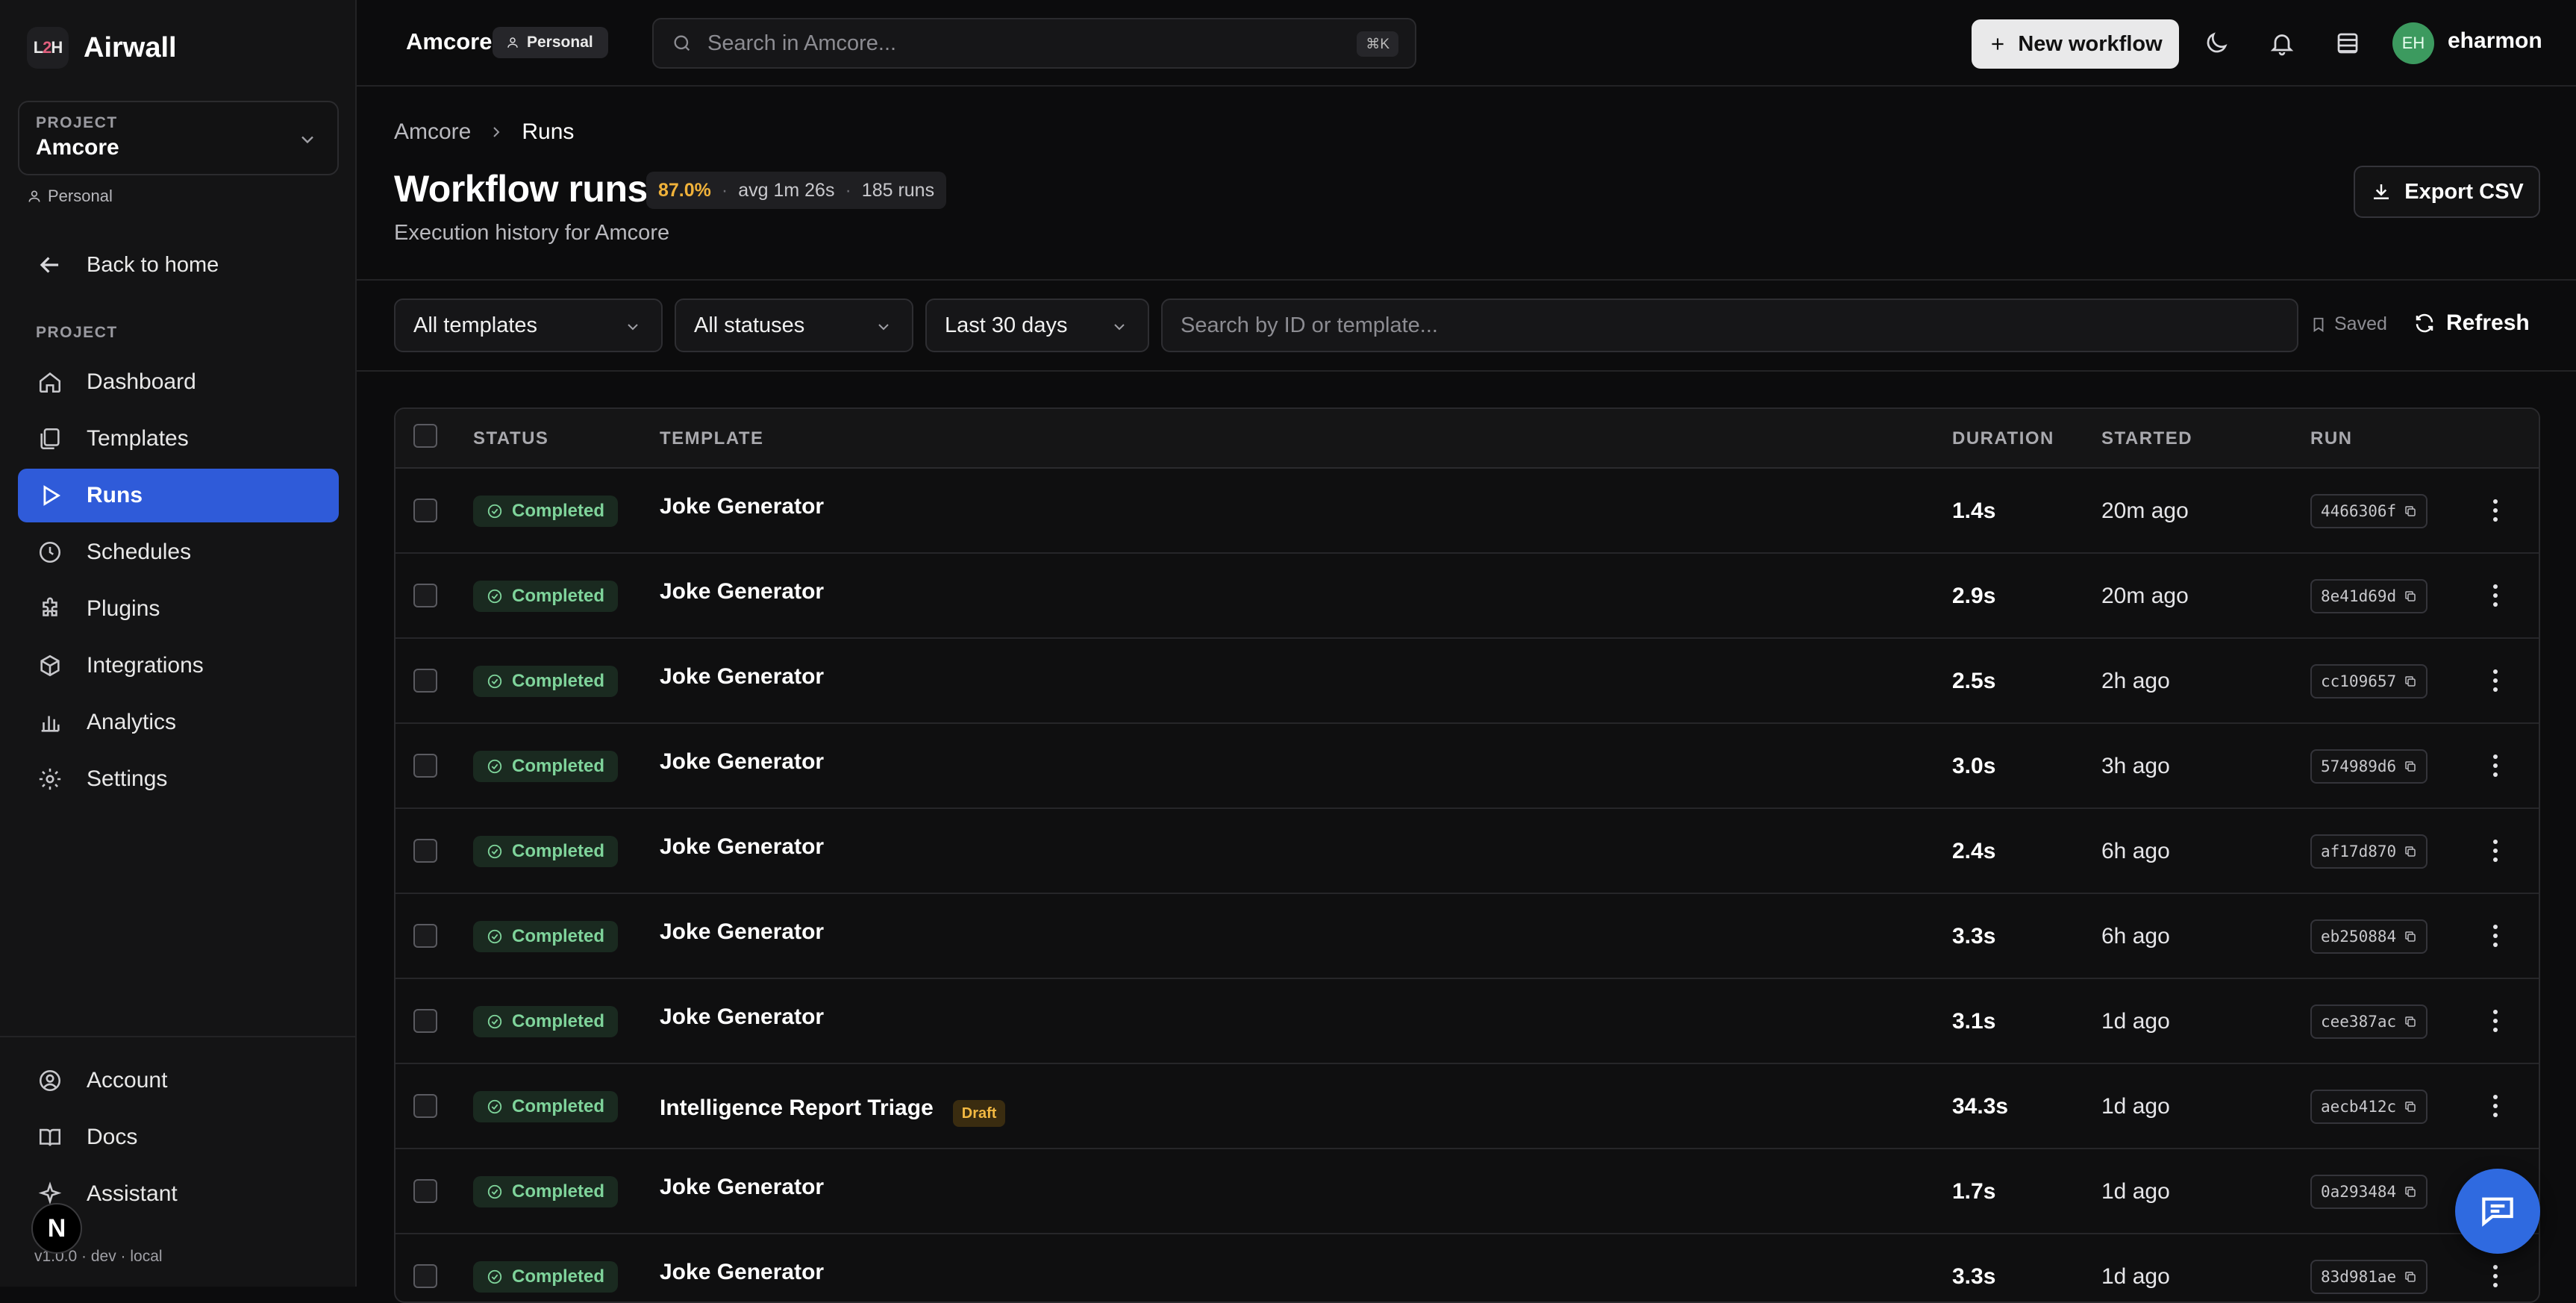  Describe the element at coordinates (1037, 325) in the screenshot. I see `date-range-select: Last 30 days` at that location.